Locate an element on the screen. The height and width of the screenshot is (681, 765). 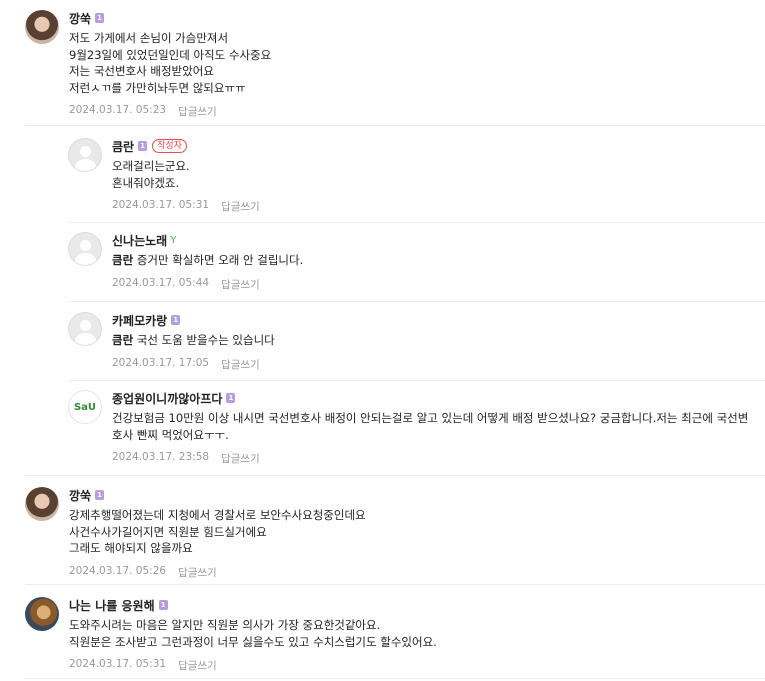
comment-nickname: 종업원이니까않아프다 is located at coordinates (167, 398).